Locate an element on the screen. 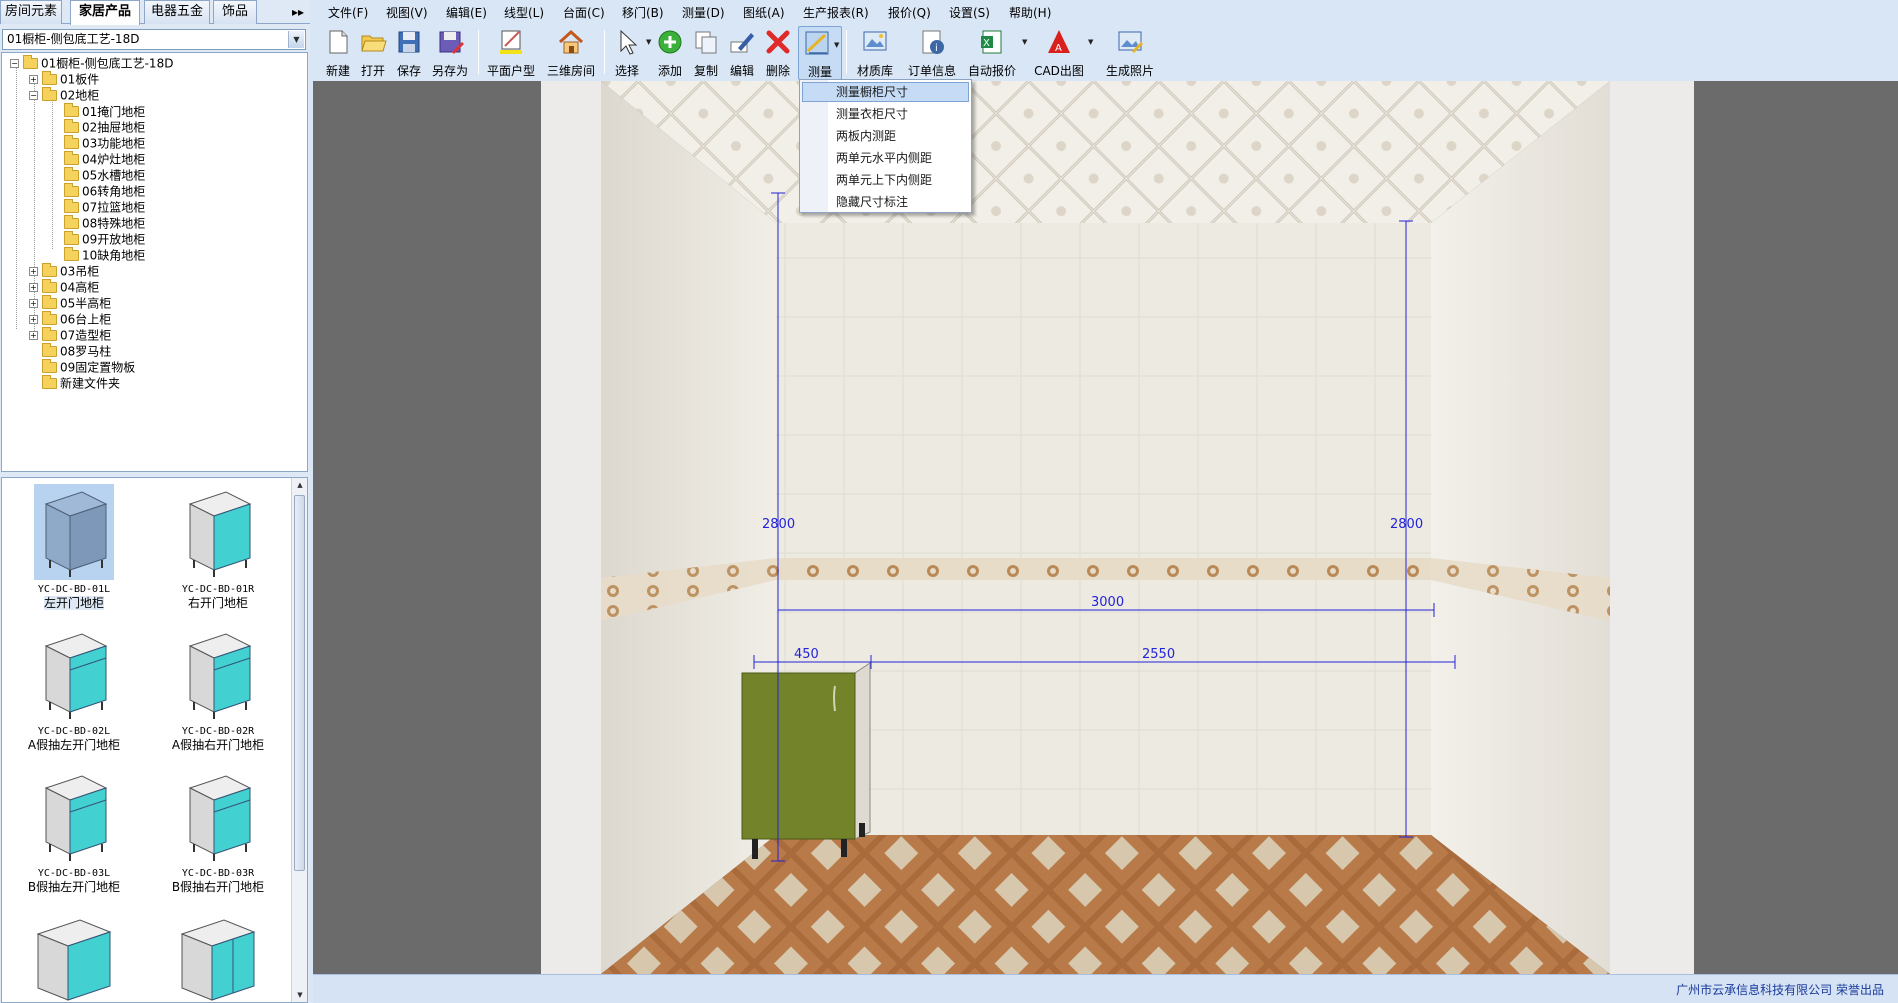 Image resolution: width=1898 pixels, height=1003 pixels. edit-button: 编辑 is located at coordinates (742, 53).